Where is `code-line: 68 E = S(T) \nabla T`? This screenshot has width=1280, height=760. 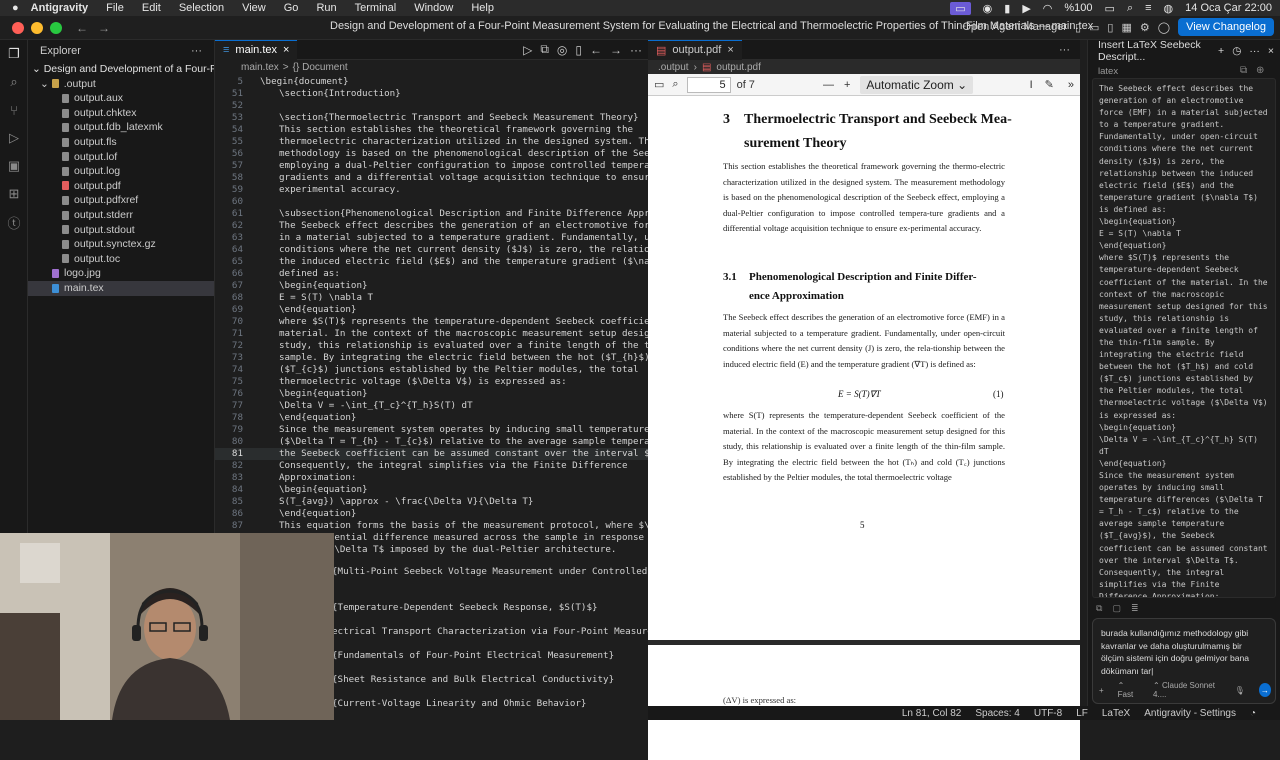 code-line: 68 E = S(T) \nabla T is located at coordinates (431, 298).